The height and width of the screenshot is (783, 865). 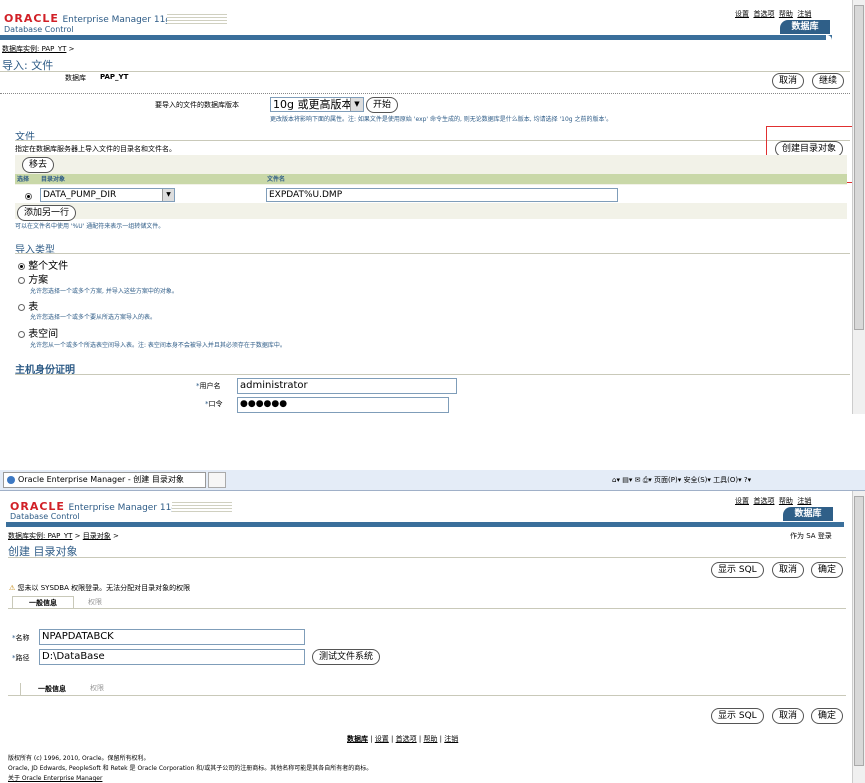 What do you see at coordinates (442, 195) in the screenshot?
I see `filename-input: EXPDAT%U.DMP` at bounding box center [442, 195].